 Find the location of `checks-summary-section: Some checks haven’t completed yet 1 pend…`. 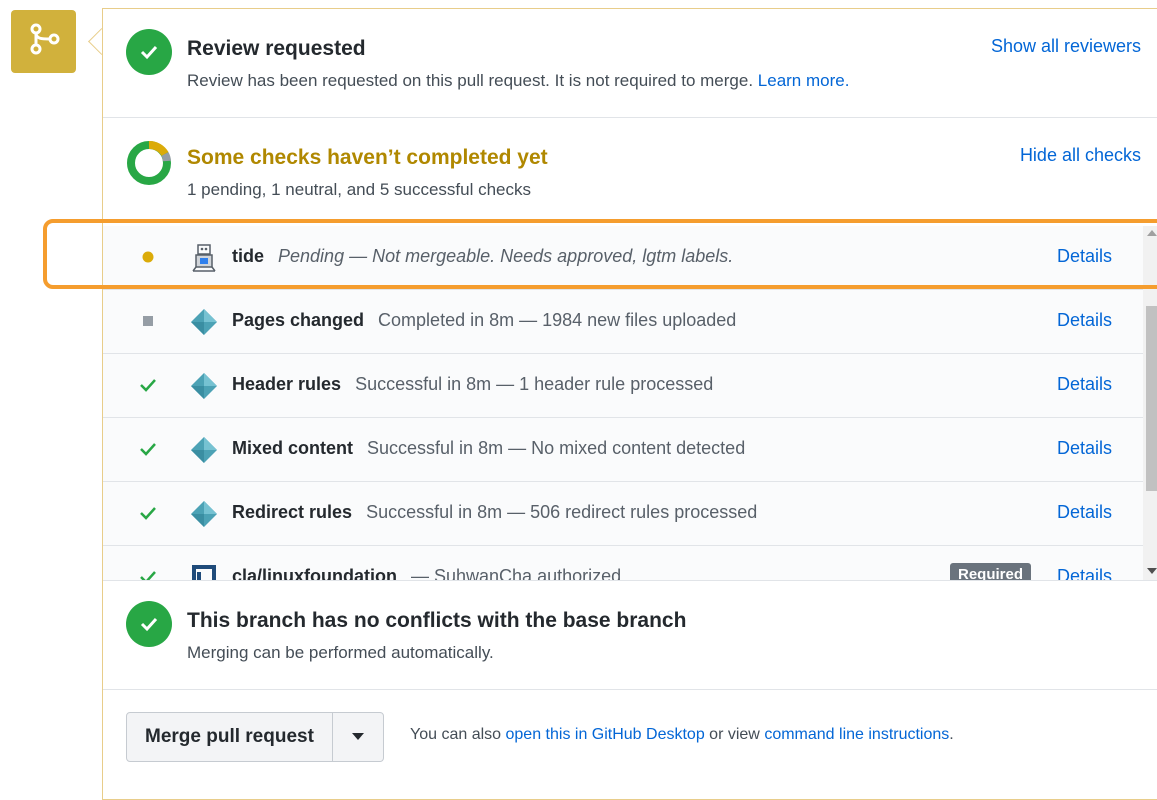

checks-summary-section: Some checks haven’t completed yet 1 pend… is located at coordinates (630, 172).